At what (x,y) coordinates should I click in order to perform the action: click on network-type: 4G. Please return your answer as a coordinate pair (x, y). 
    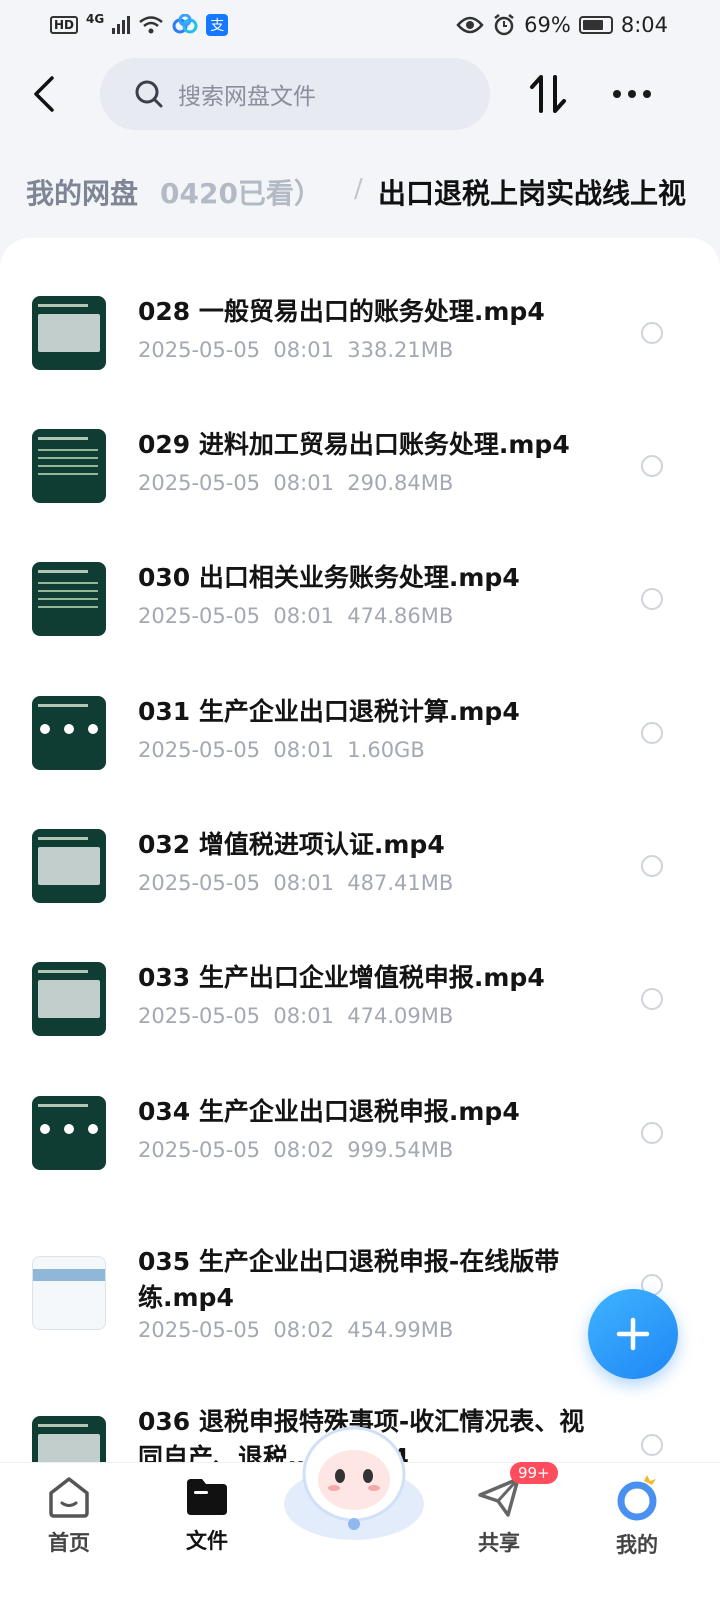
    Looking at the image, I should click on (95, 19).